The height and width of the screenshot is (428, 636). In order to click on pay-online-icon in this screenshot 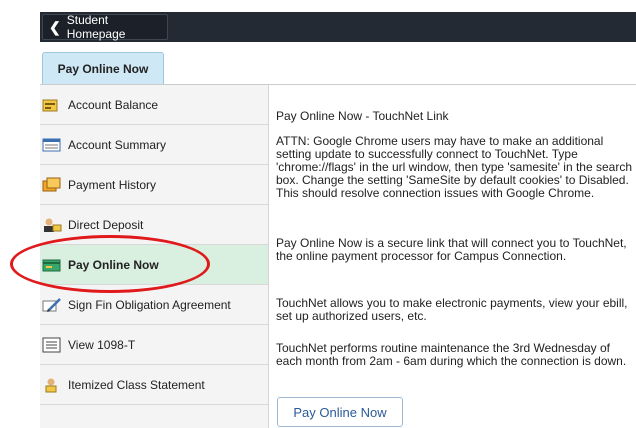, I will do `click(52, 265)`.